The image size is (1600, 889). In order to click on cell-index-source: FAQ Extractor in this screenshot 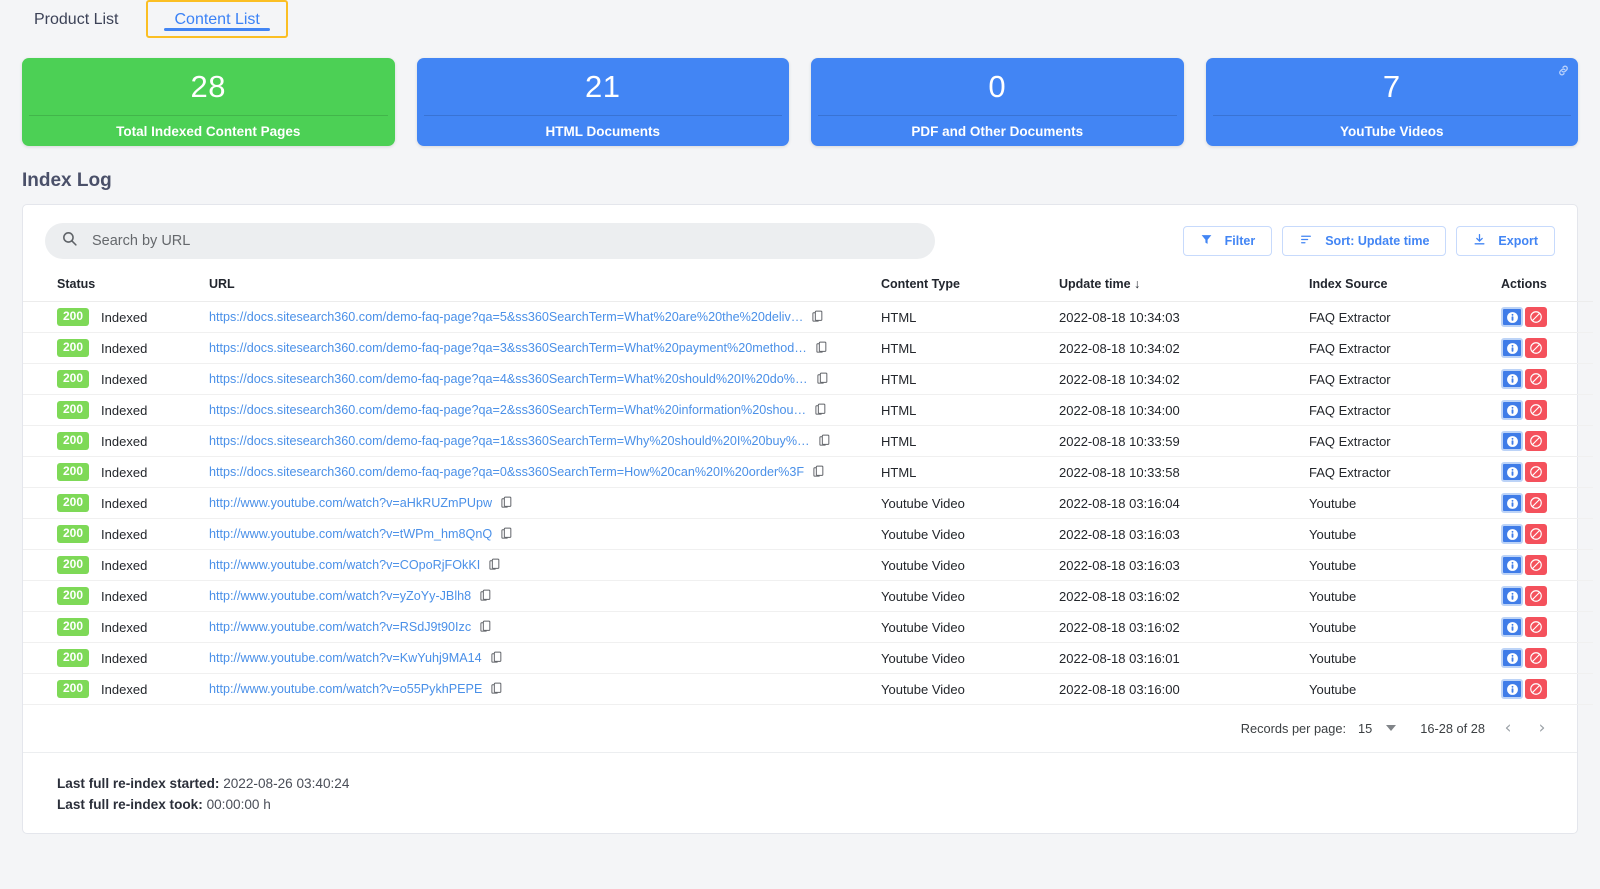, I will do `click(1405, 472)`.